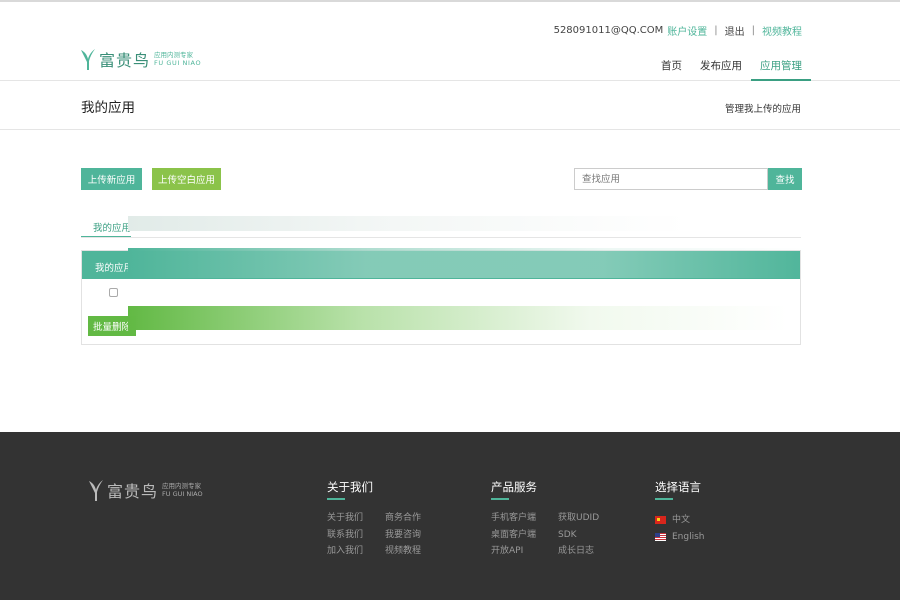 This screenshot has height=600, width=900. What do you see at coordinates (108, 108) in the screenshot?
I see `page-title: 我的应用` at bounding box center [108, 108].